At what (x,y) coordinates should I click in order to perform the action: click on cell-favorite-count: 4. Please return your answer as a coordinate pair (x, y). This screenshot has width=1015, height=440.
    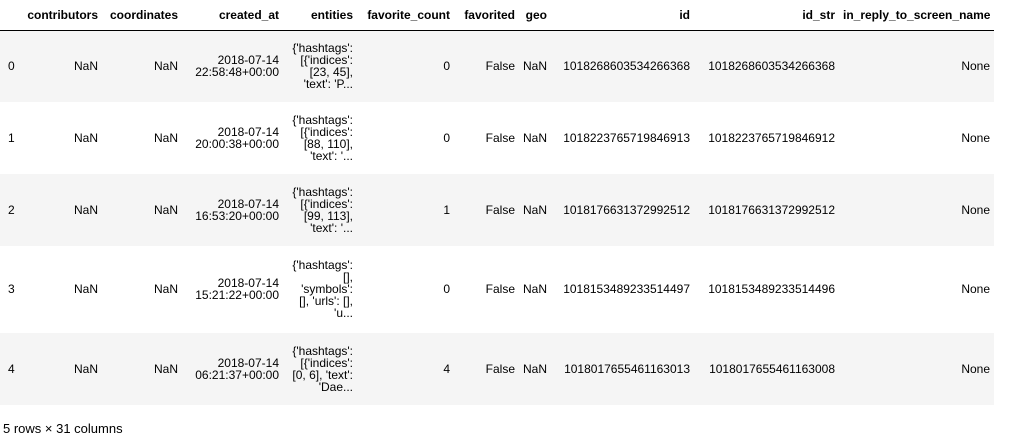
    Looking at the image, I should click on (405, 368).